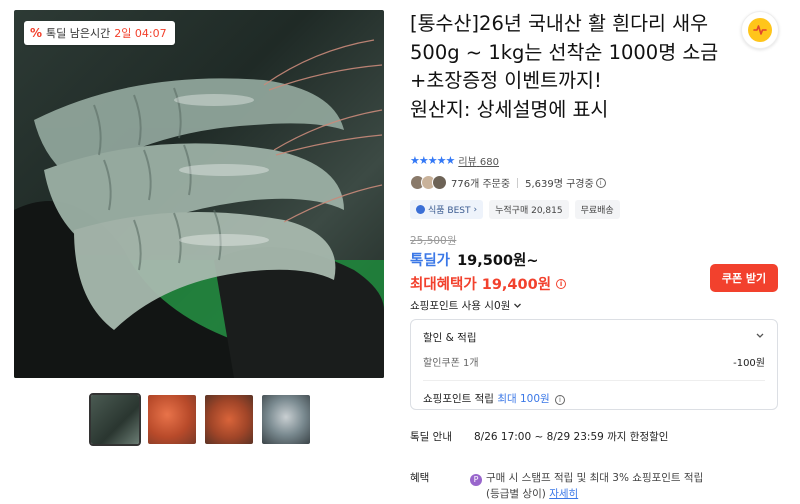  What do you see at coordinates (516, 494) in the screenshot?
I see `benefit-sub: (등급별 상이)` at bounding box center [516, 494].